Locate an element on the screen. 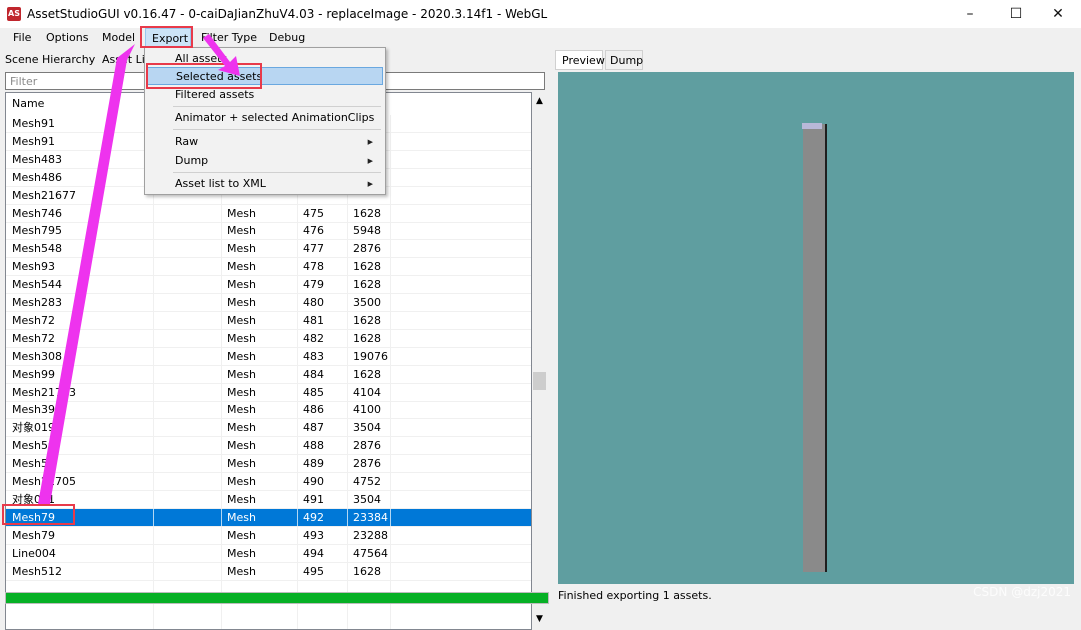  arrow-to-model-icon is located at coordinates (86, 274).